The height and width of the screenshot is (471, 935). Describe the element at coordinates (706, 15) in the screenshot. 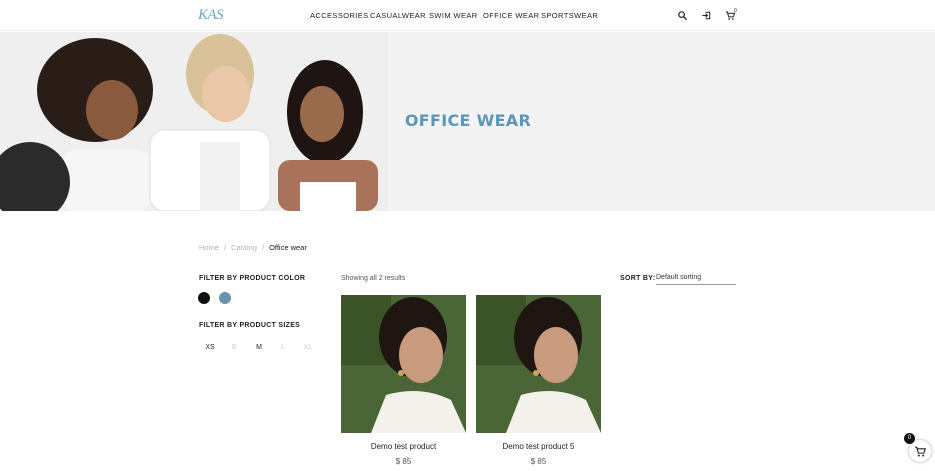

I see `login-icon` at that location.